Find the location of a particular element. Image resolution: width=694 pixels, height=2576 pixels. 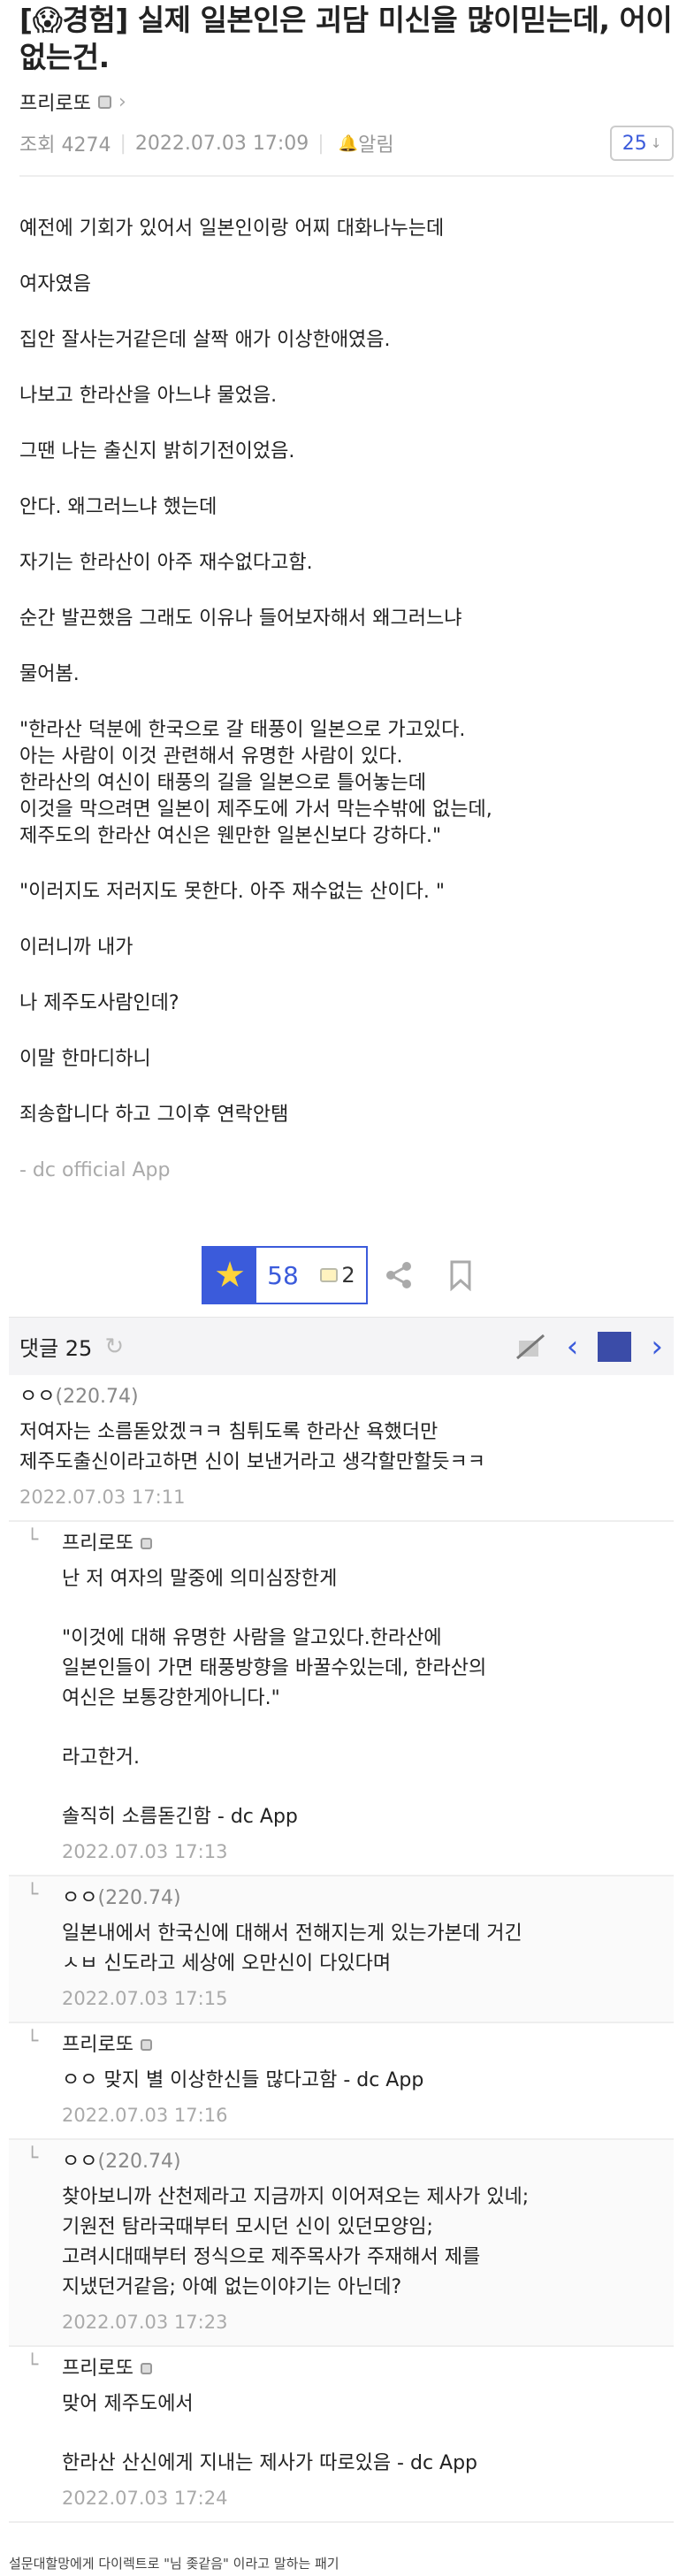

post-paragraph: 죄송합니다 하고 그이후 연락안탬 is located at coordinates (154, 1115).